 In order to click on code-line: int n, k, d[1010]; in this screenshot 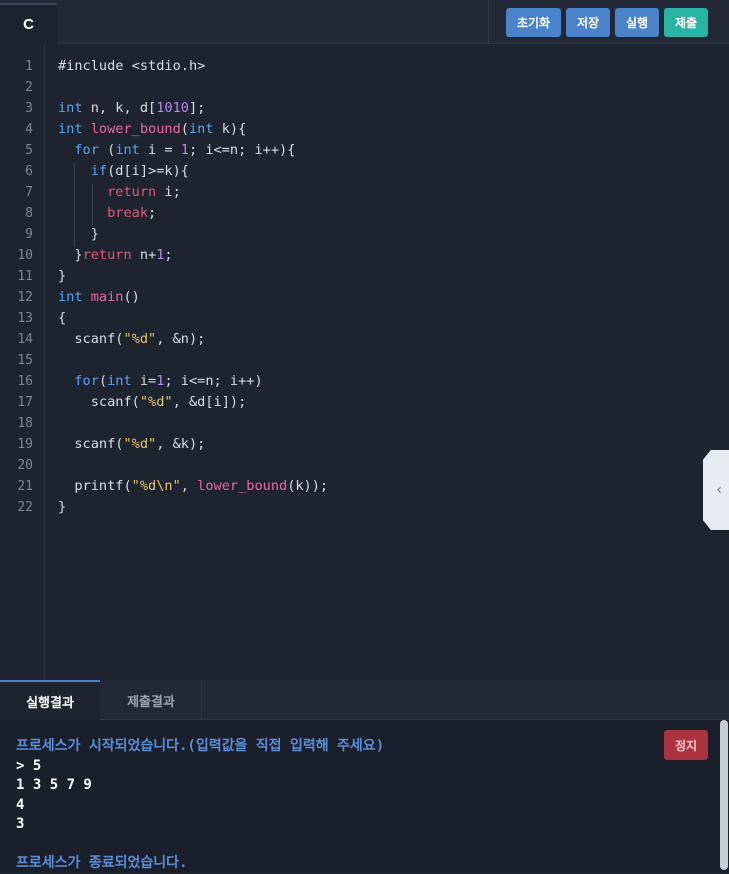, I will do `click(193, 108)`.